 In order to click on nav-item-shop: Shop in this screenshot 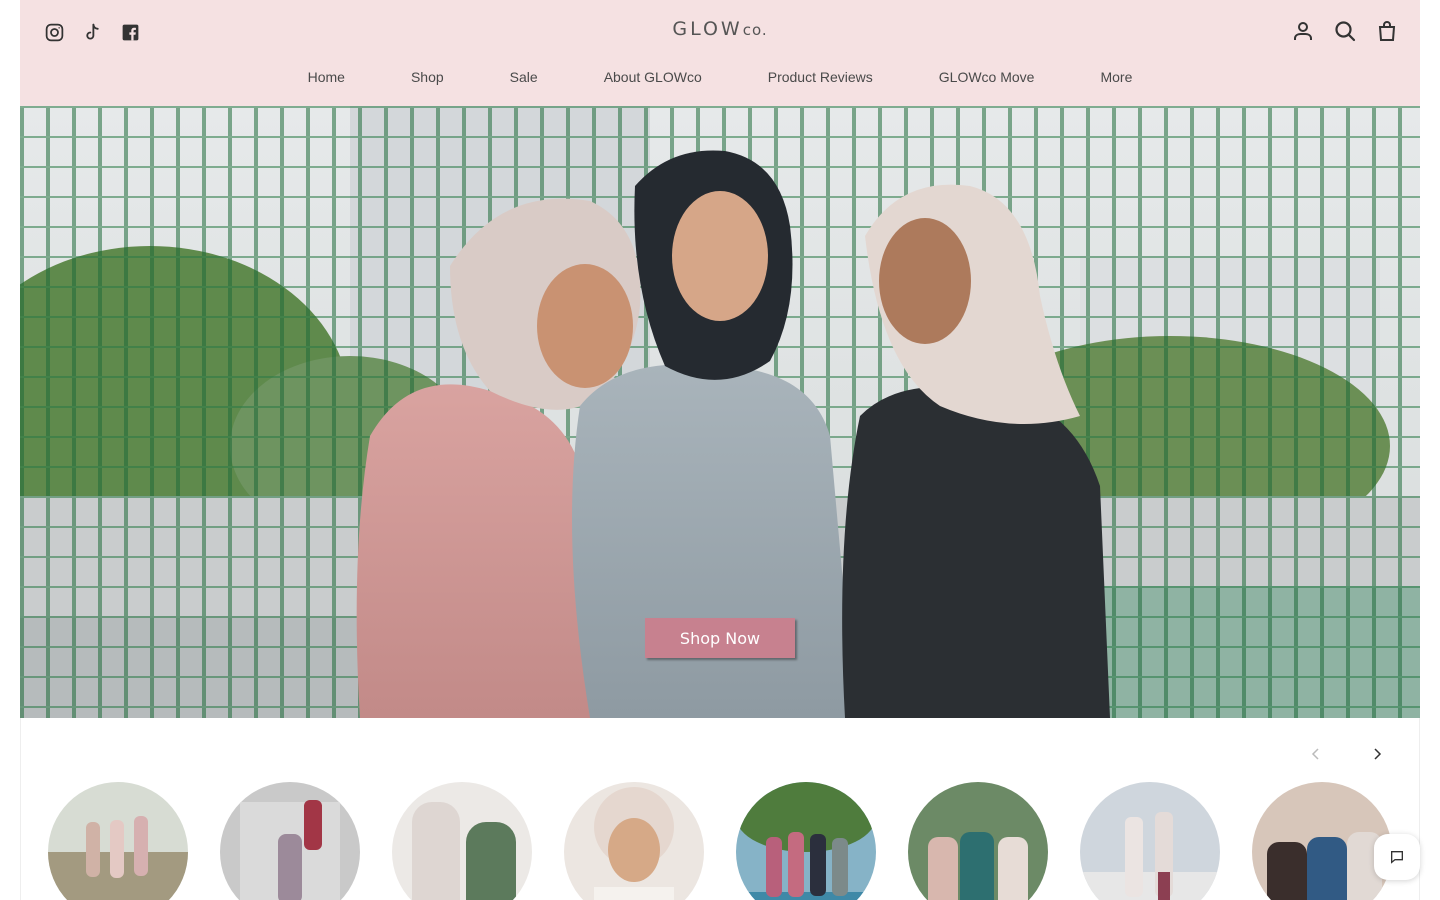, I will do `click(427, 77)`.